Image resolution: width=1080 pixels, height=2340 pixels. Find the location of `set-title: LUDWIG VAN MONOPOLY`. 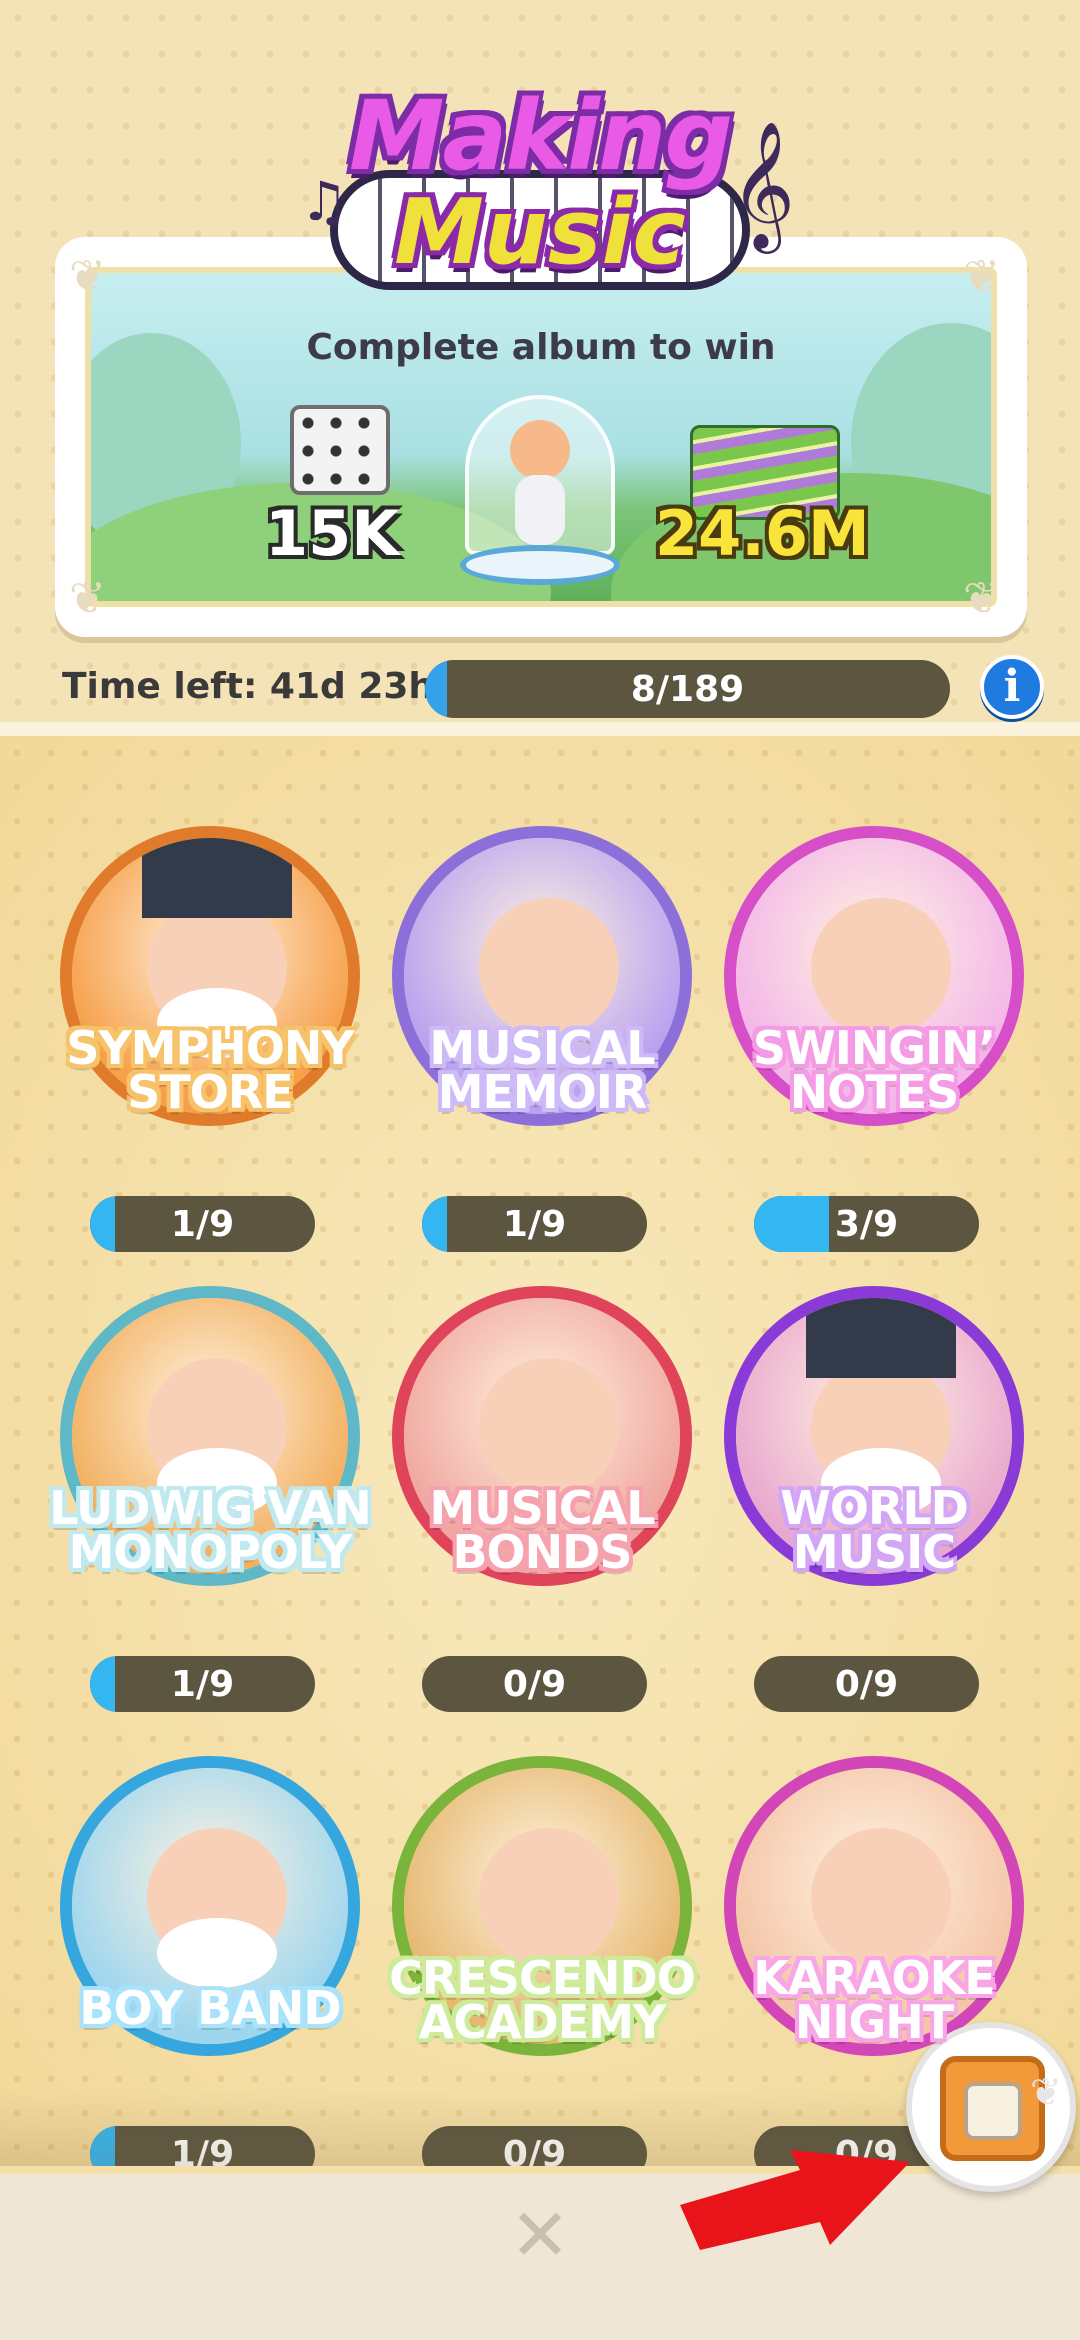

set-title: LUDWIG VAN MONOPOLY is located at coordinates (210, 1530).